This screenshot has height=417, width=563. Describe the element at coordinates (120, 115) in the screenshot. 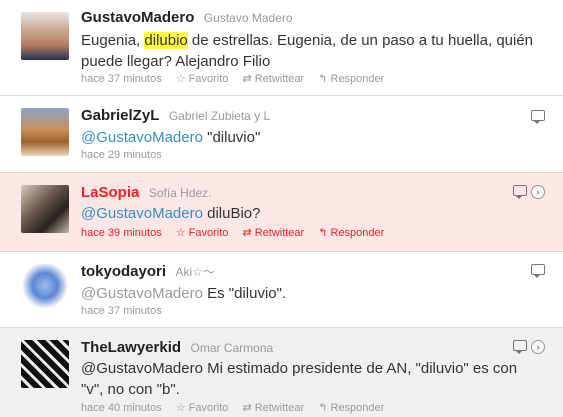

I see `screen-name: GabrielZyL` at that location.